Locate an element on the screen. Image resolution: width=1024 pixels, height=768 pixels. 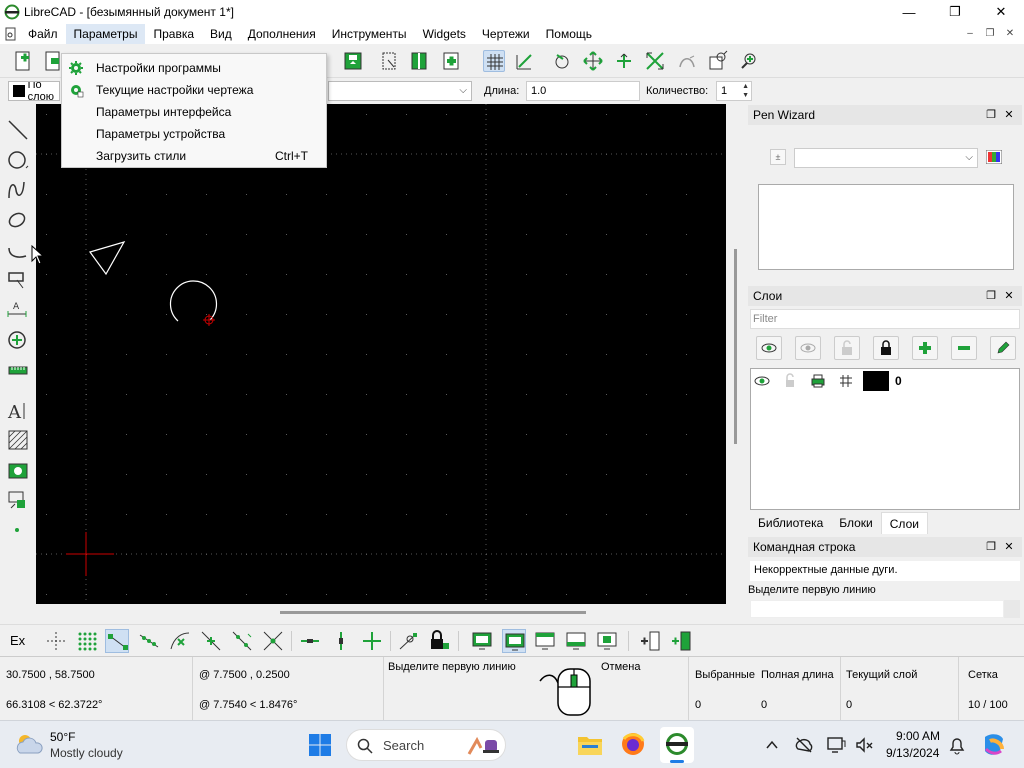
mdi-close-button: ✕ is located at coordinates (1010, 34).